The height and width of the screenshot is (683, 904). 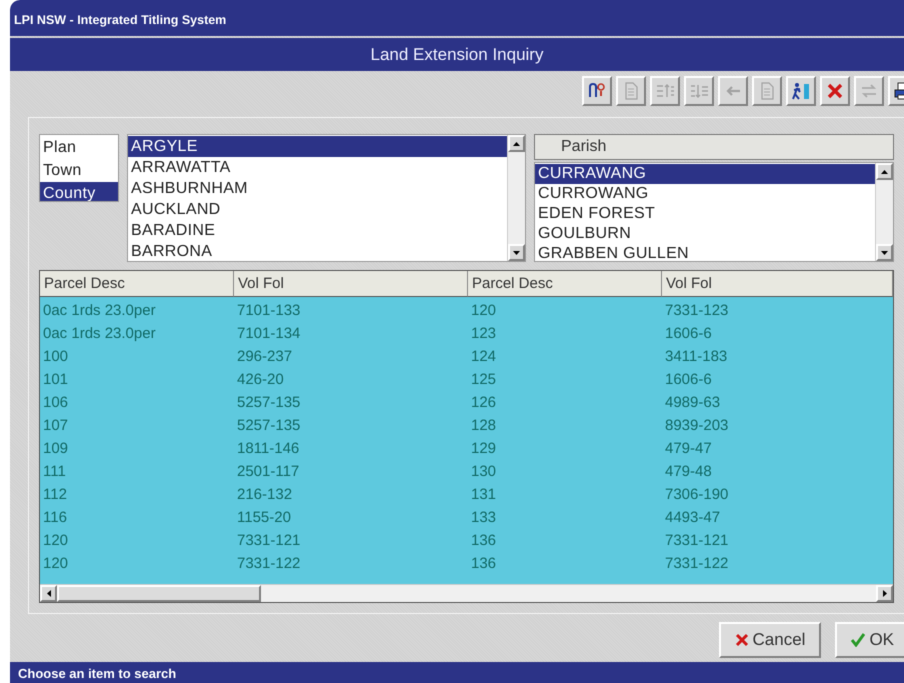 I want to click on cancel-button: Cancel, so click(x=770, y=640).